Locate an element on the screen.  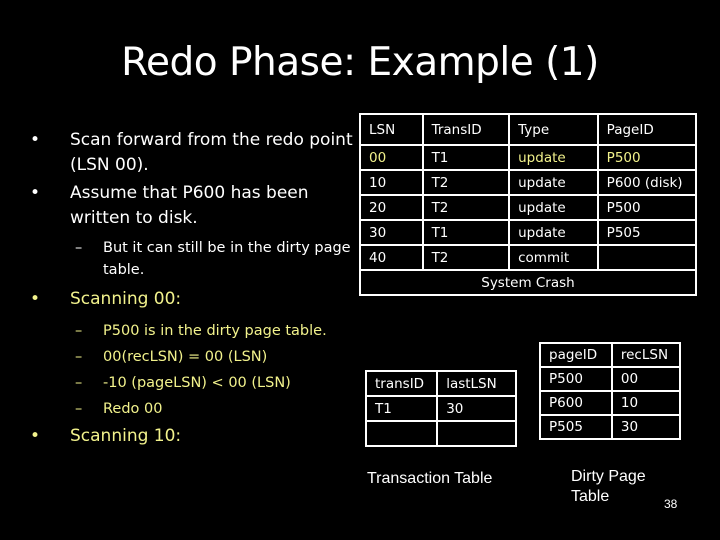
cell-pageid is located at coordinates (647, 257).